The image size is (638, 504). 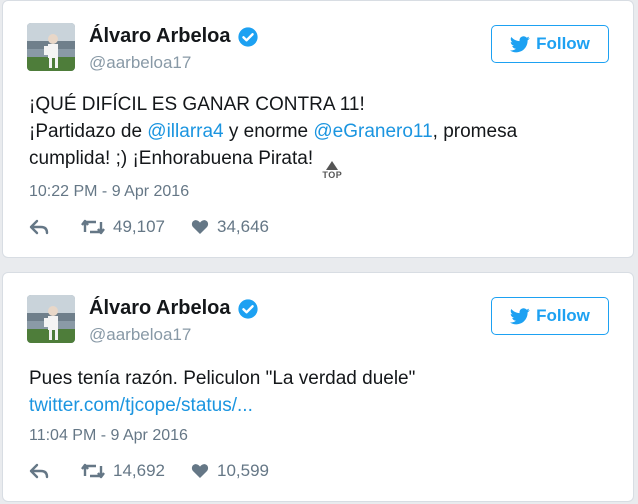 What do you see at coordinates (139, 470) in the screenshot?
I see `retweet-count: 14,692` at bounding box center [139, 470].